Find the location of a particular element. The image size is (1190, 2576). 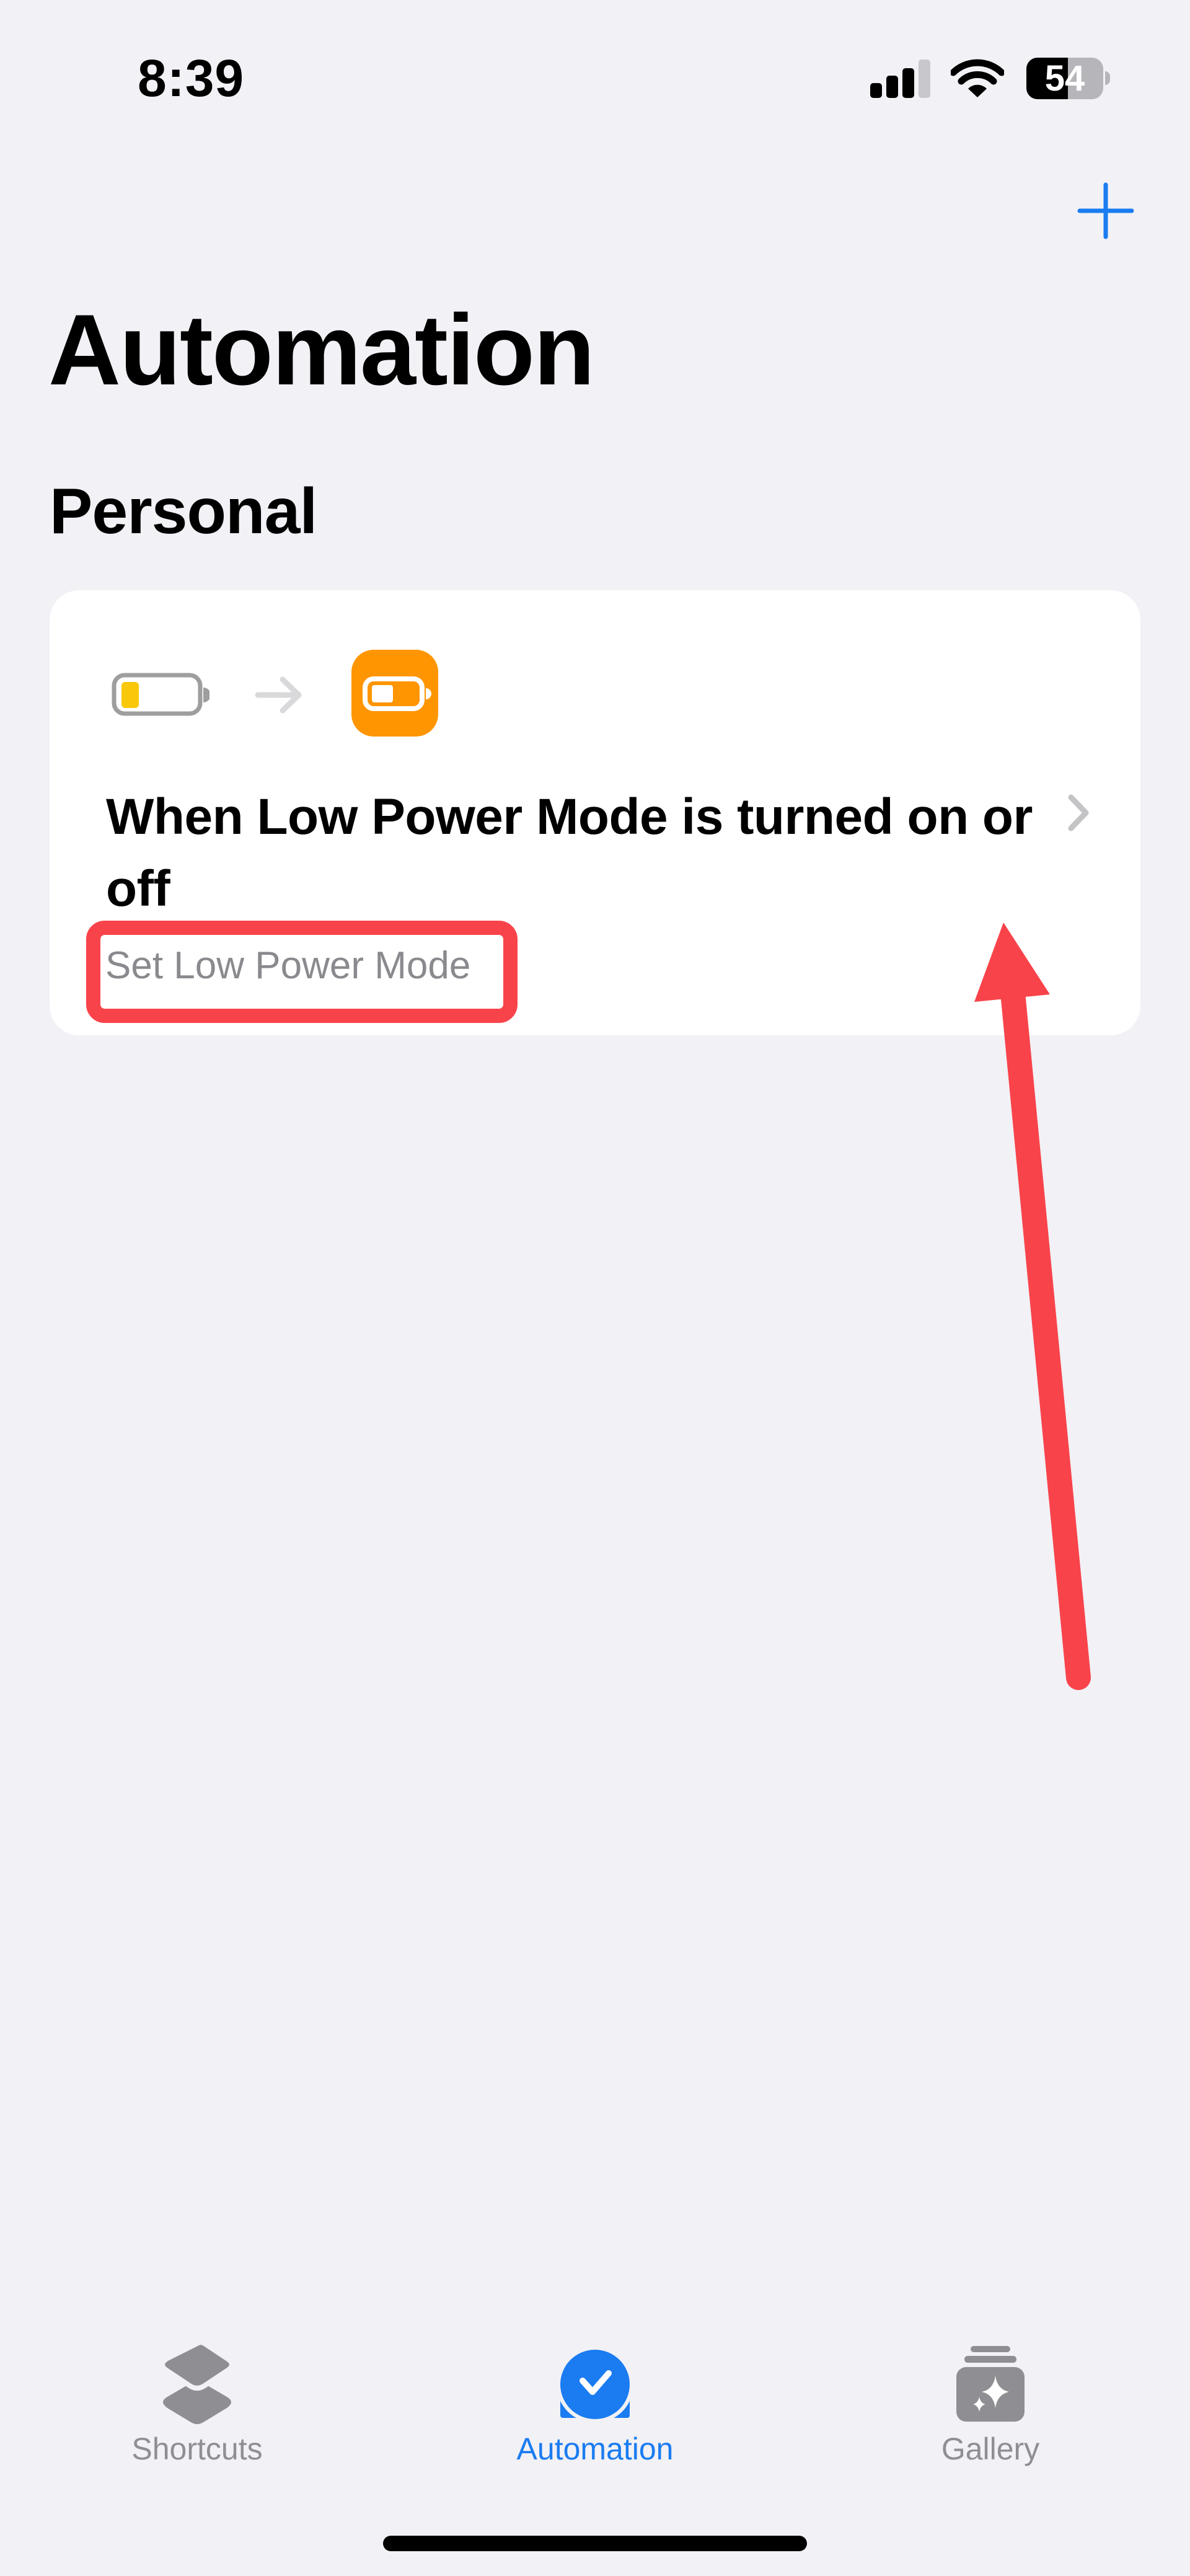

cellular-signal-icon is located at coordinates (901, 79).